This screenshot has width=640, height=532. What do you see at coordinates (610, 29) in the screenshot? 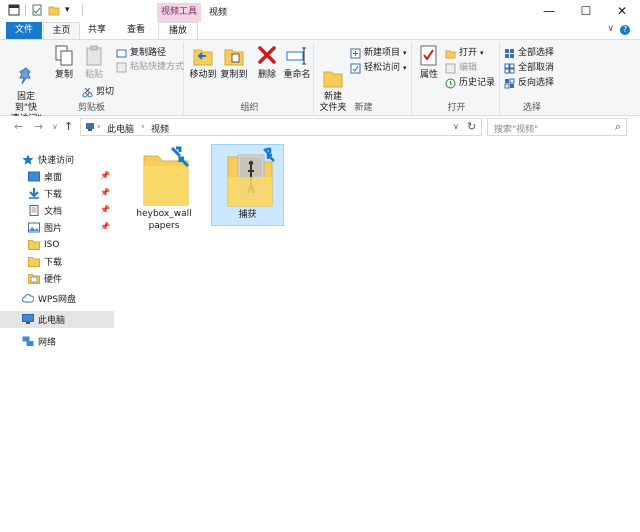
I see `collapse-ribbon-button: ∨` at bounding box center [610, 29].